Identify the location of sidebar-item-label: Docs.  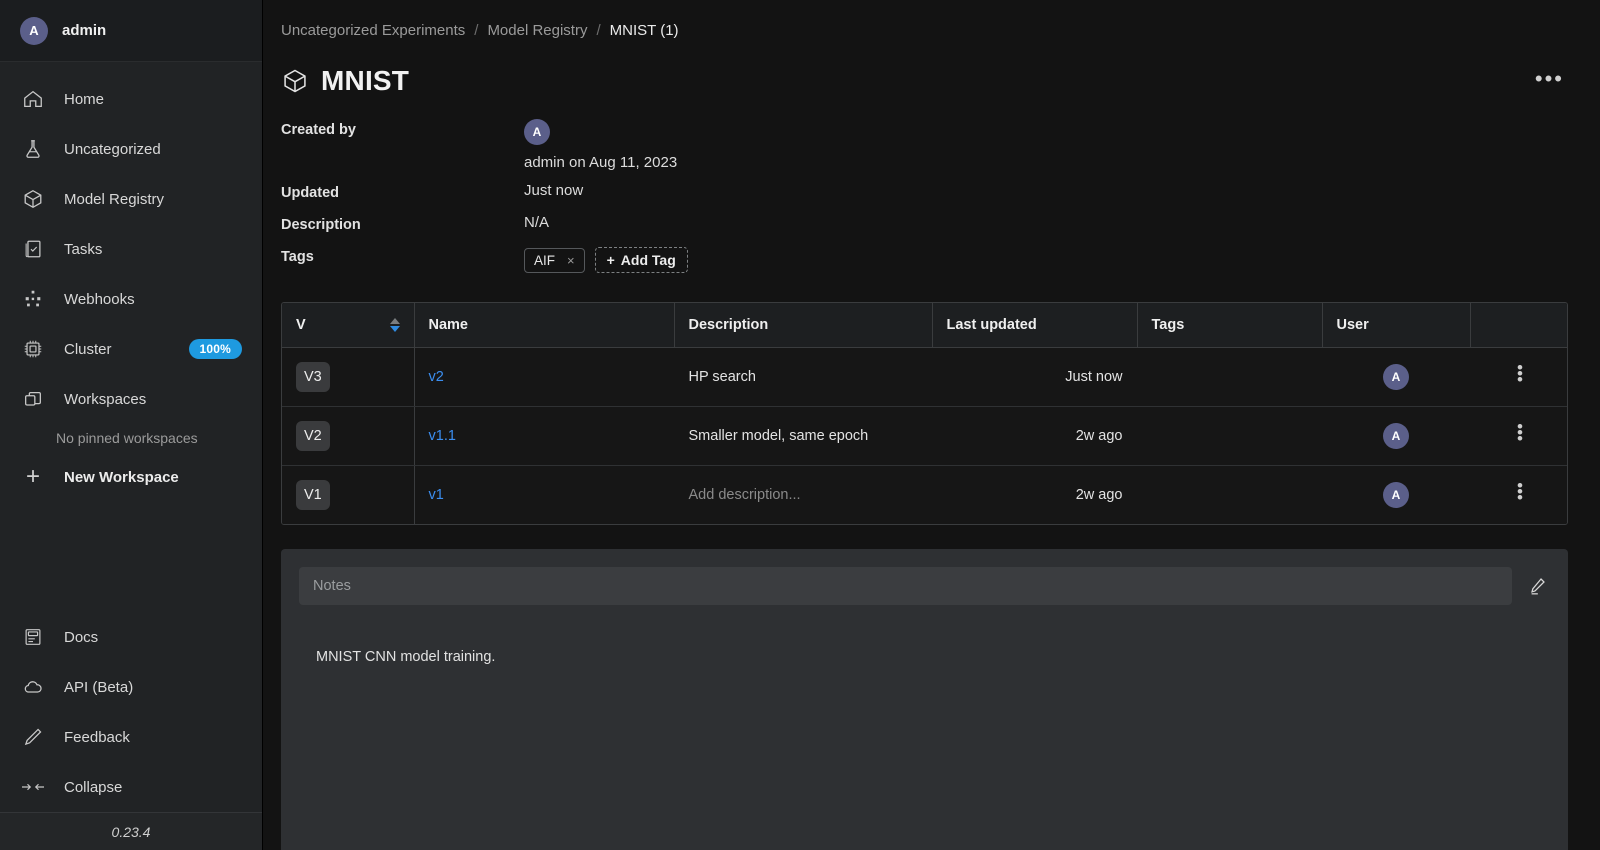
(81, 637).